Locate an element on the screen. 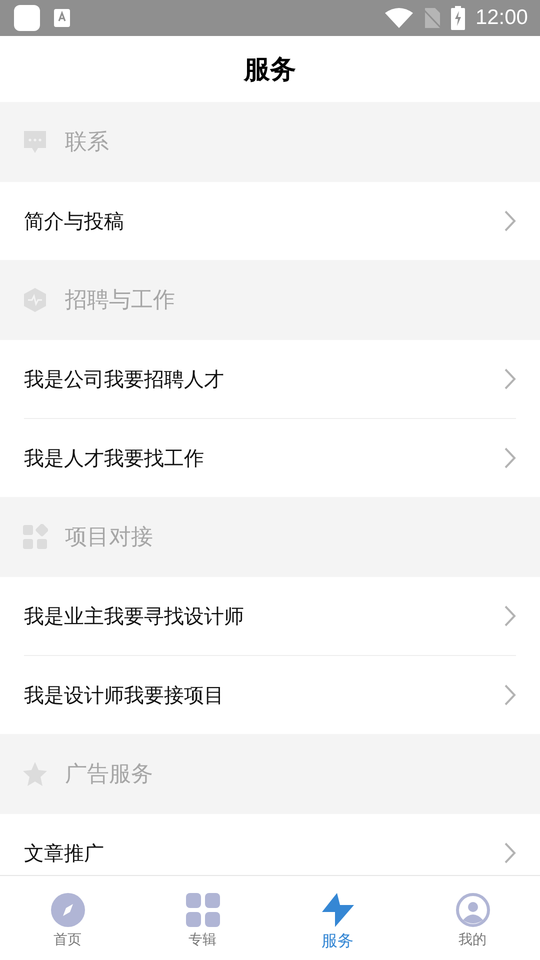 This screenshot has height=960, width=540. section-title: 联系 is located at coordinates (87, 143).